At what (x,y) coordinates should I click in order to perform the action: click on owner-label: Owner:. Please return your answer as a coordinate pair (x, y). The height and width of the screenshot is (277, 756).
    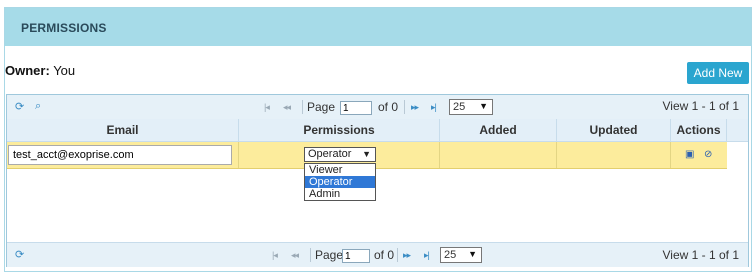
    Looking at the image, I should click on (27, 70).